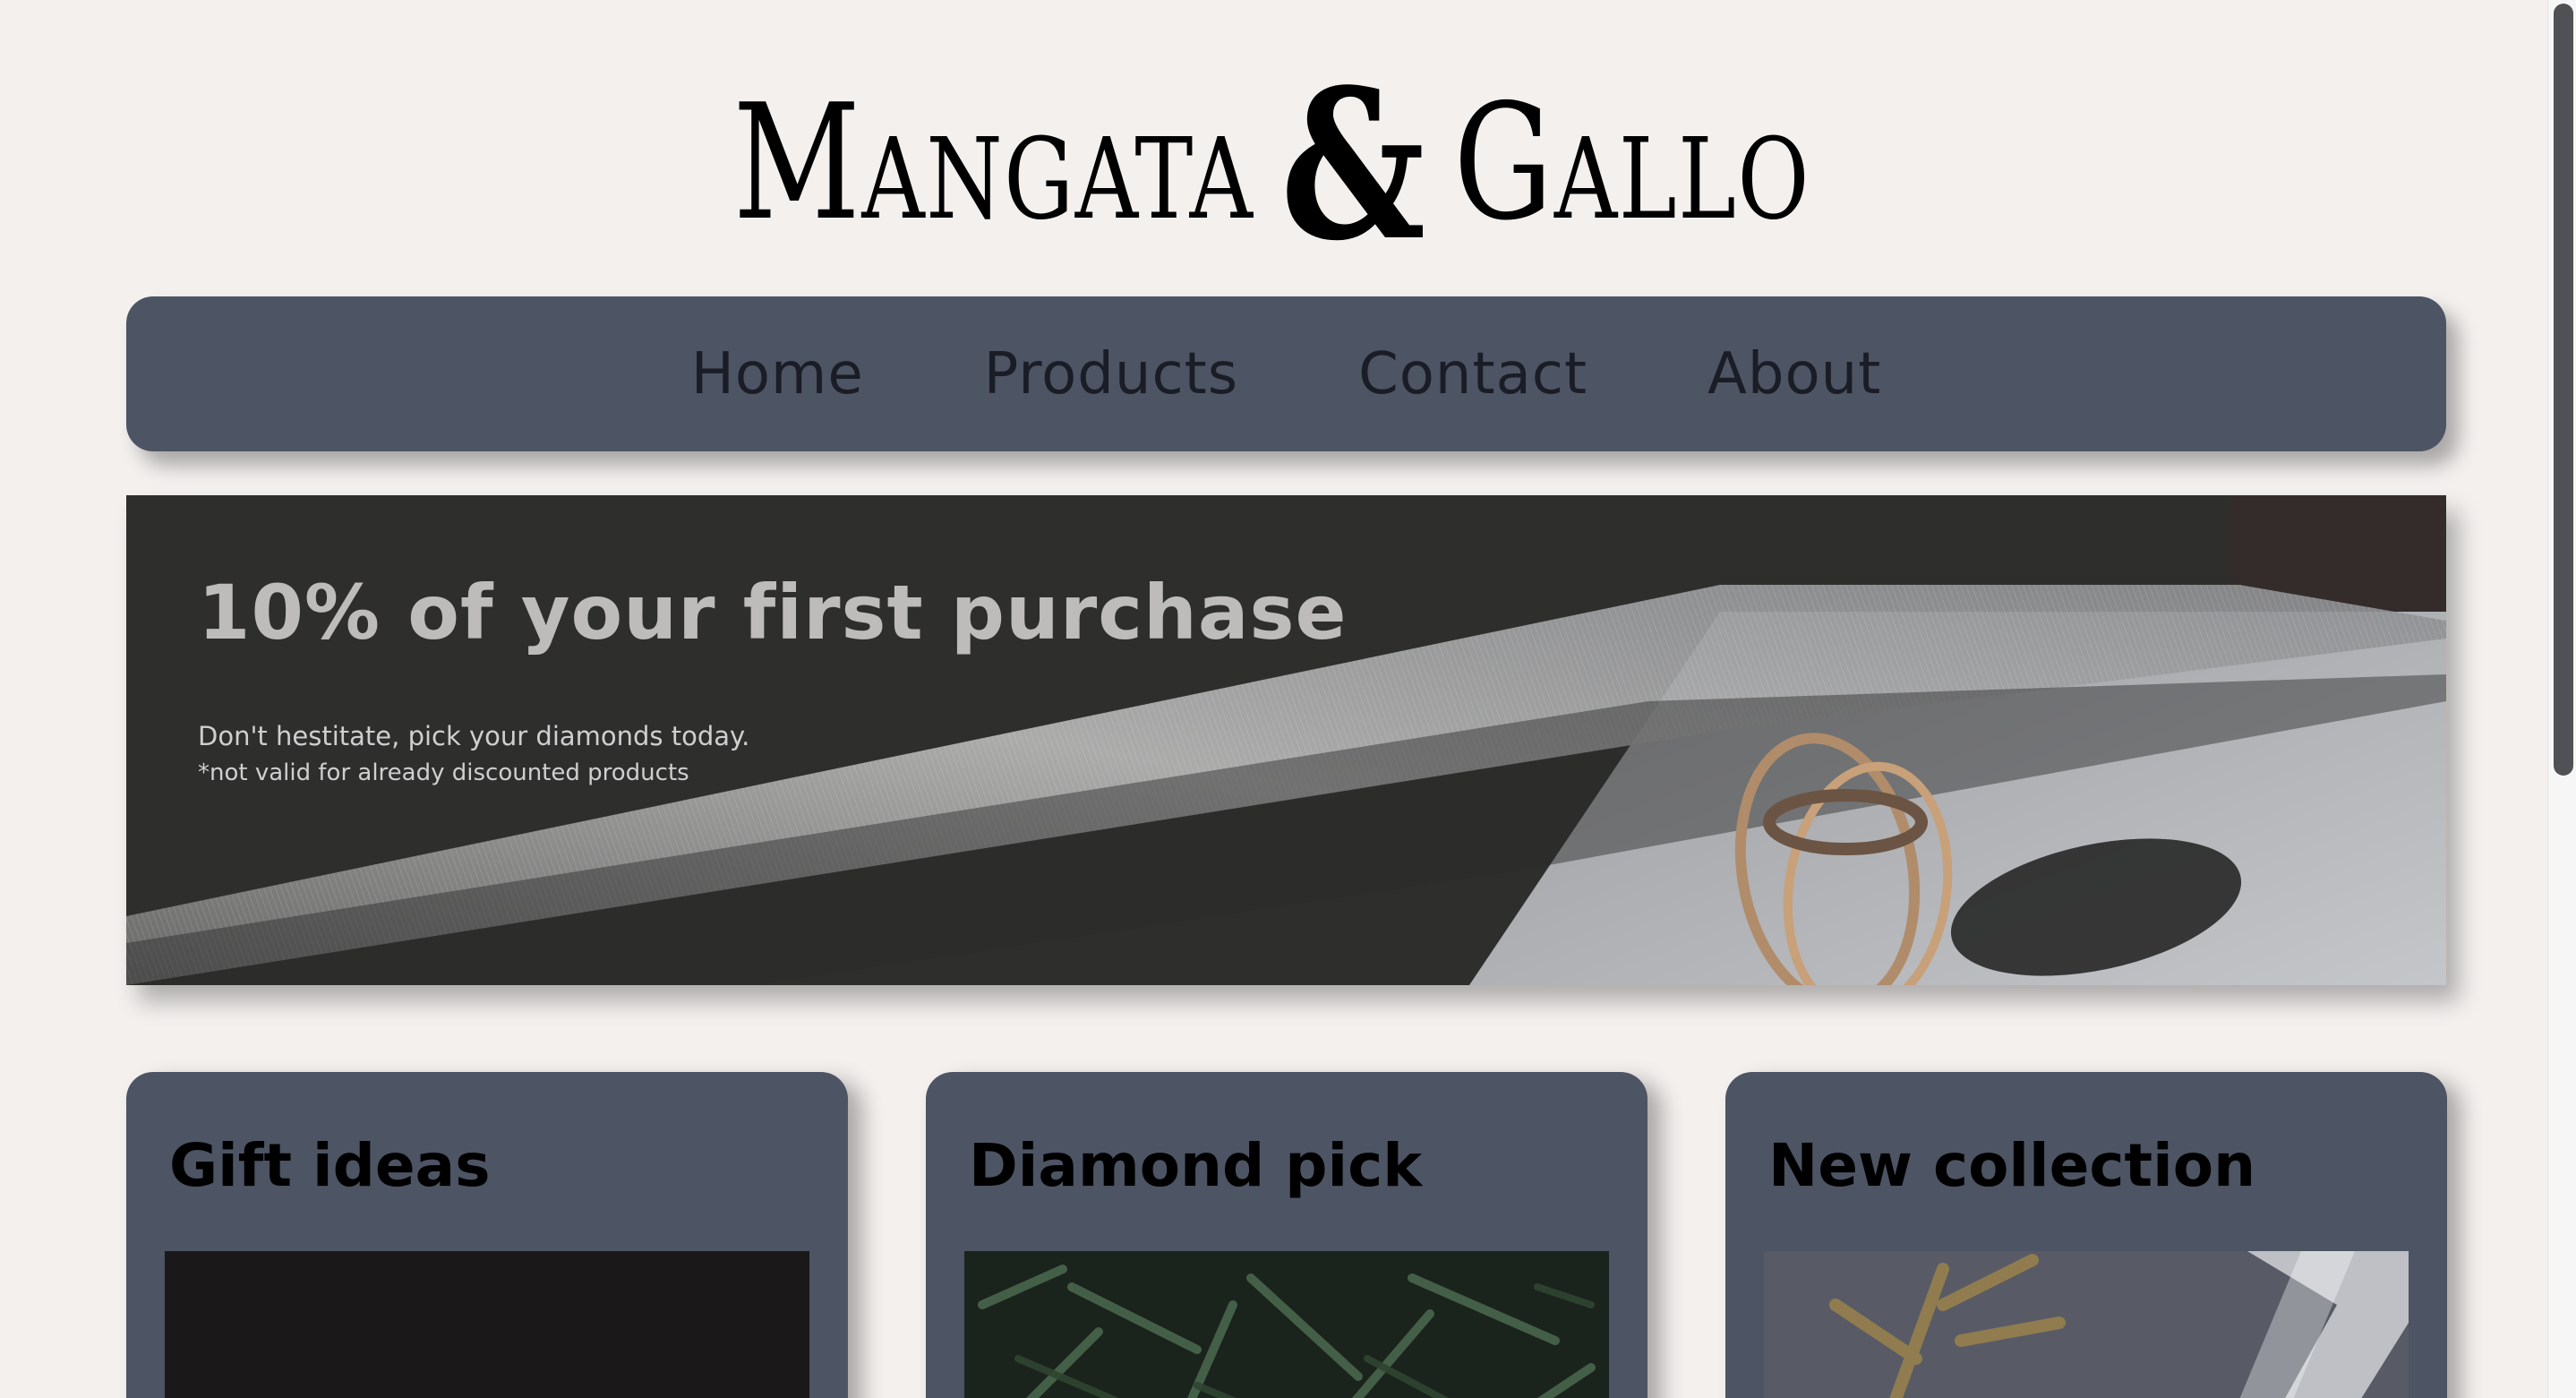  I want to click on card-new-collection: New collection, so click(2086, 1235).